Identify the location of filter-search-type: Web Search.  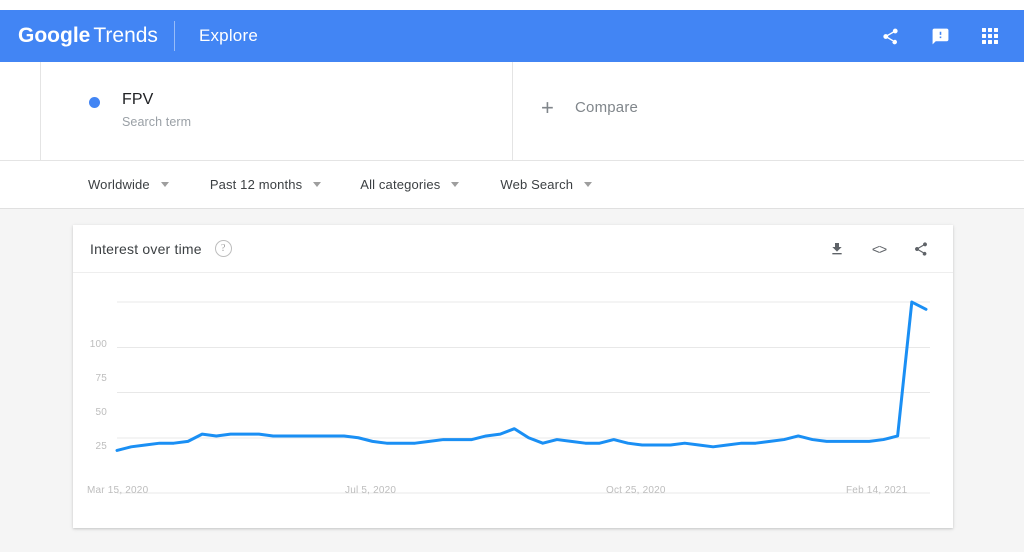
(546, 184).